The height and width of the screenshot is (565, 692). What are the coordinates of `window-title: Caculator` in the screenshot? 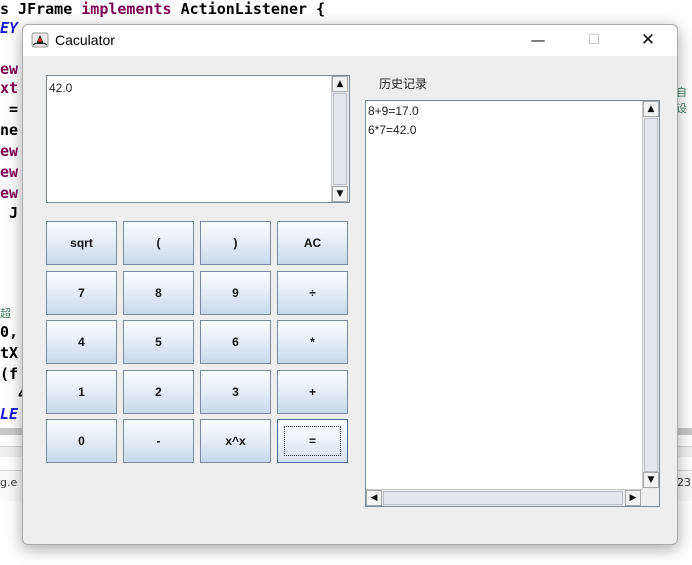 It's located at (85, 40).